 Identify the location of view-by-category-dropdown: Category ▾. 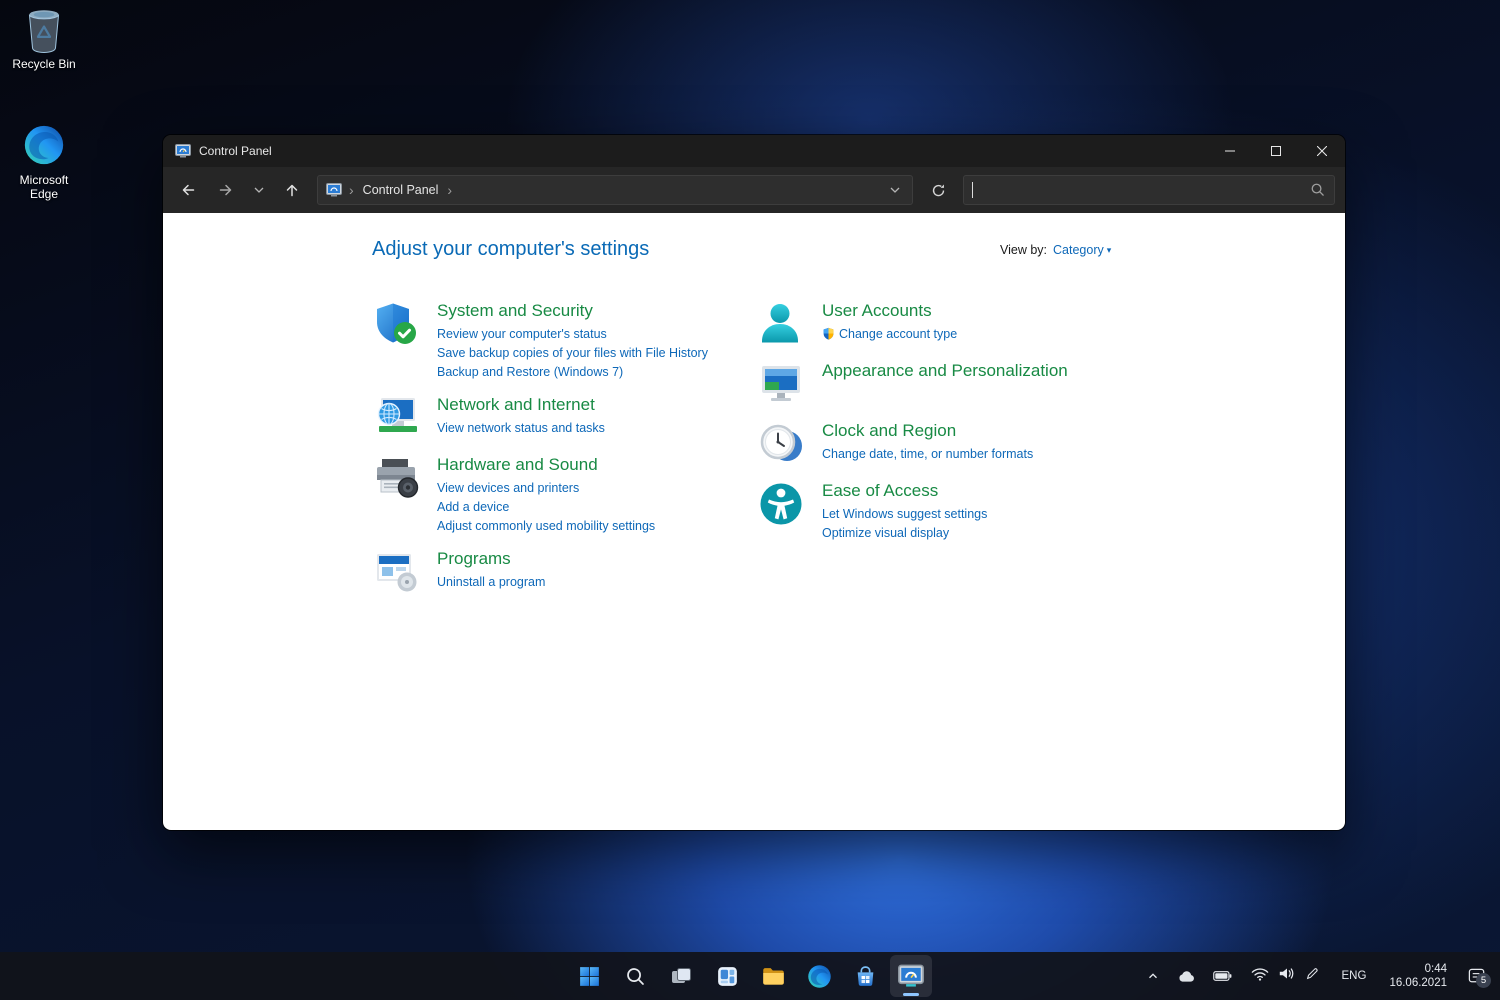
(1082, 250).